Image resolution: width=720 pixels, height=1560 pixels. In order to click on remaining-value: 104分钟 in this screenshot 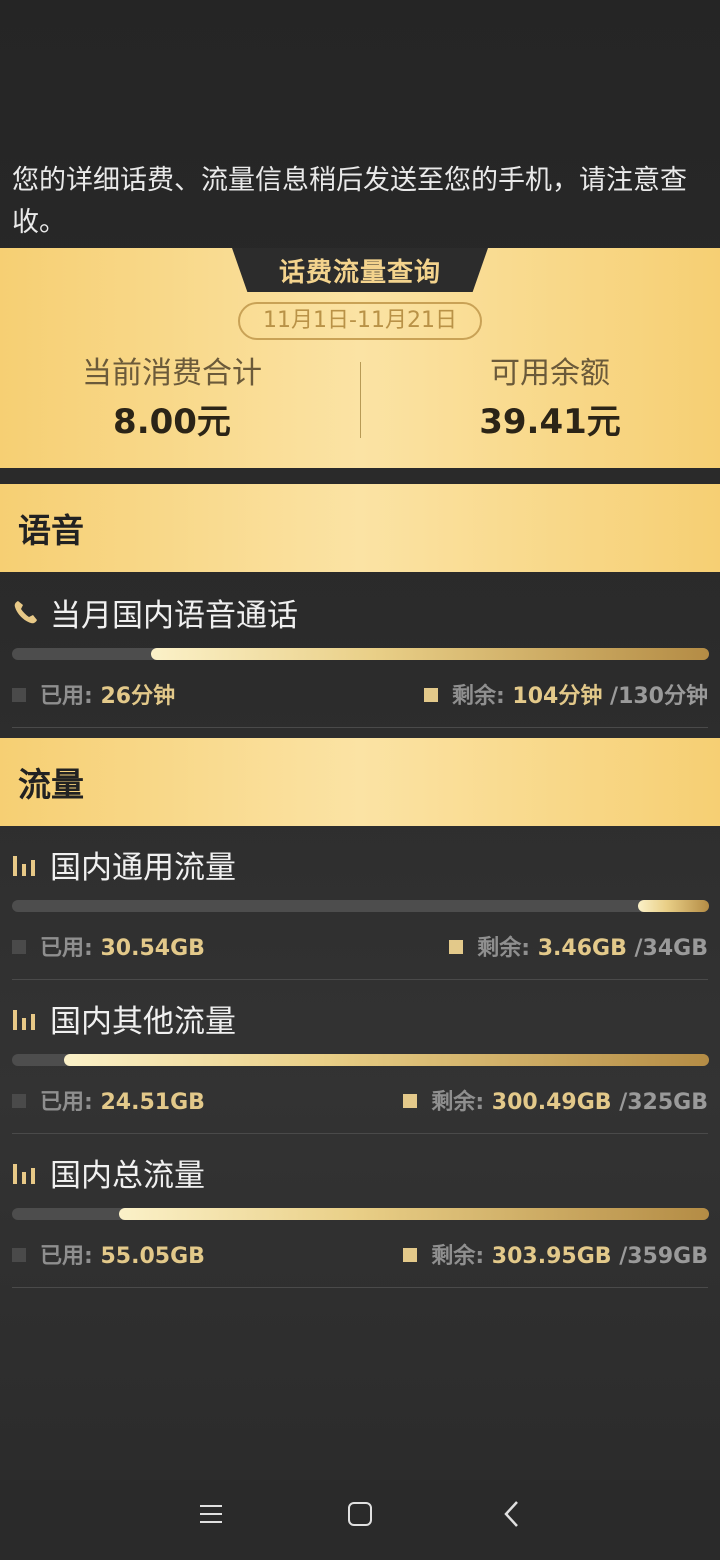, I will do `click(557, 696)`.